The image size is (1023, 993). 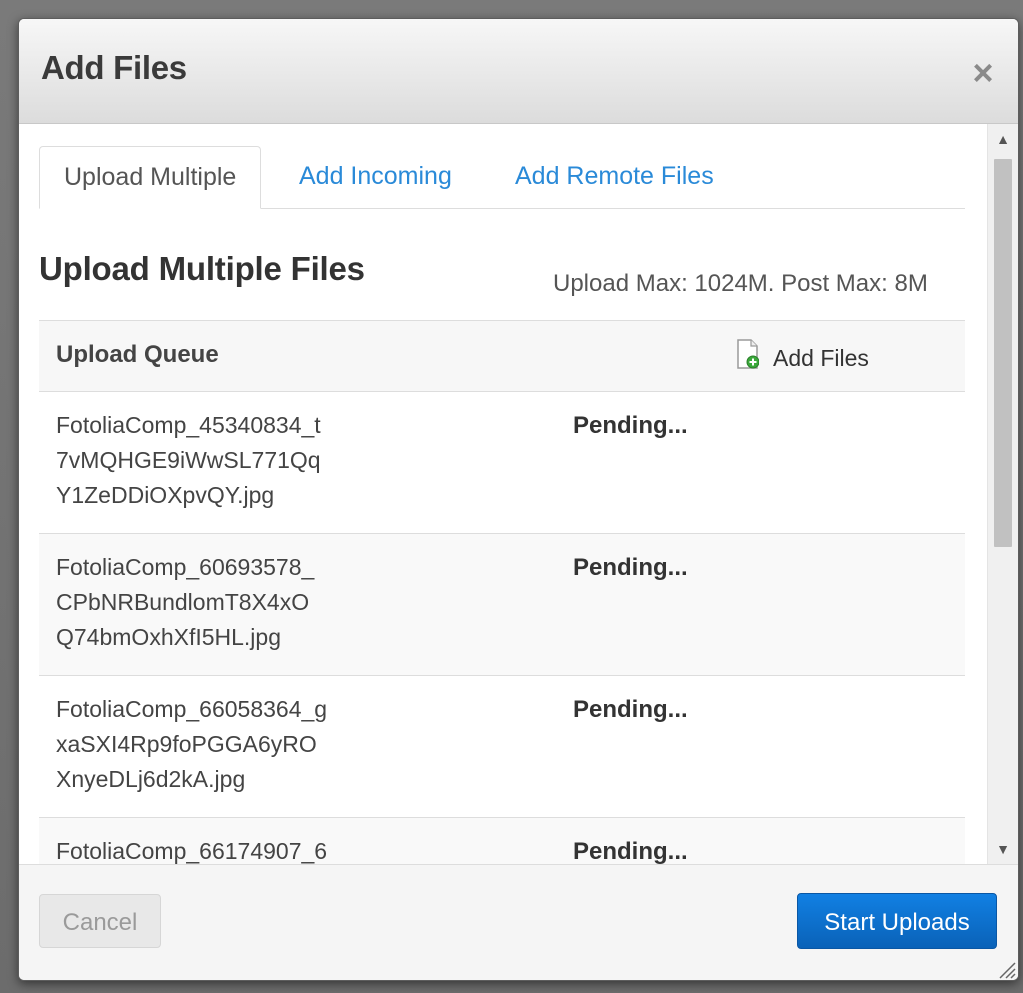 What do you see at coordinates (137, 354) in the screenshot?
I see `upload-queue-title: Upload Queue` at bounding box center [137, 354].